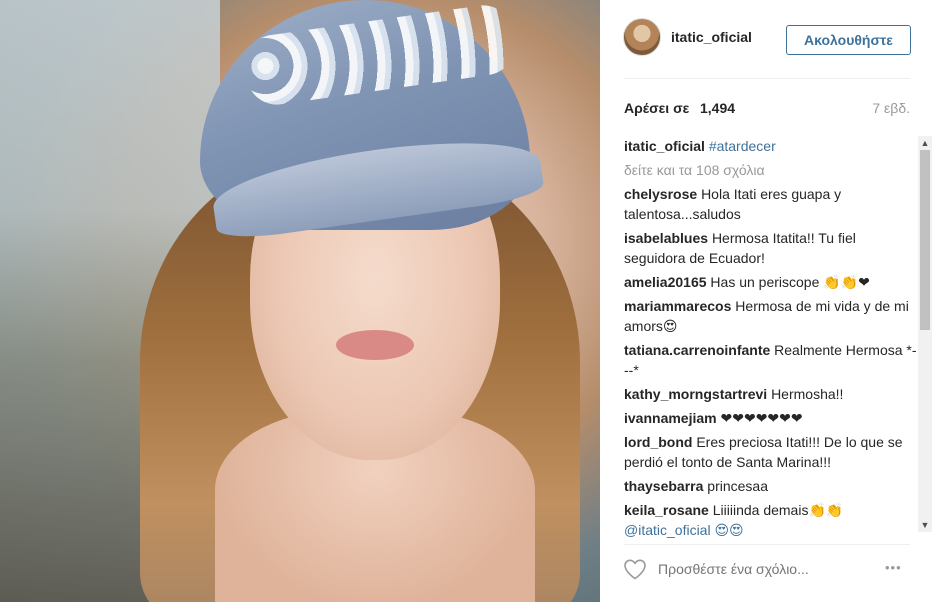 Image resolution: width=932 pixels, height=602 pixels. What do you see at coordinates (767, 78) in the screenshot?
I see `header-divider` at bounding box center [767, 78].